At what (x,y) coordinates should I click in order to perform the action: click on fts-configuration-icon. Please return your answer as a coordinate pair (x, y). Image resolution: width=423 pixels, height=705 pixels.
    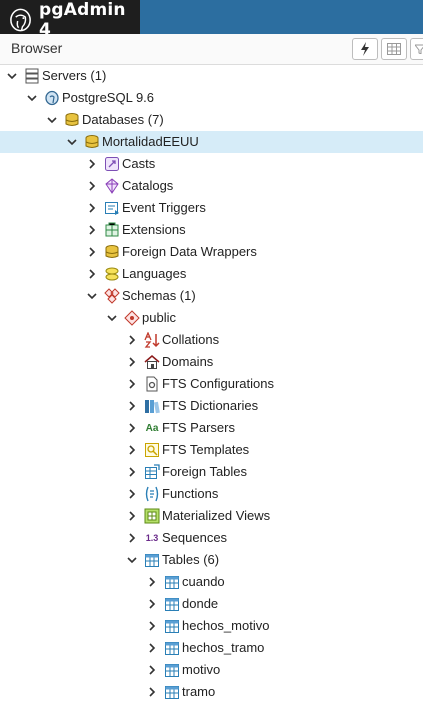
    Looking at the image, I should click on (152, 384).